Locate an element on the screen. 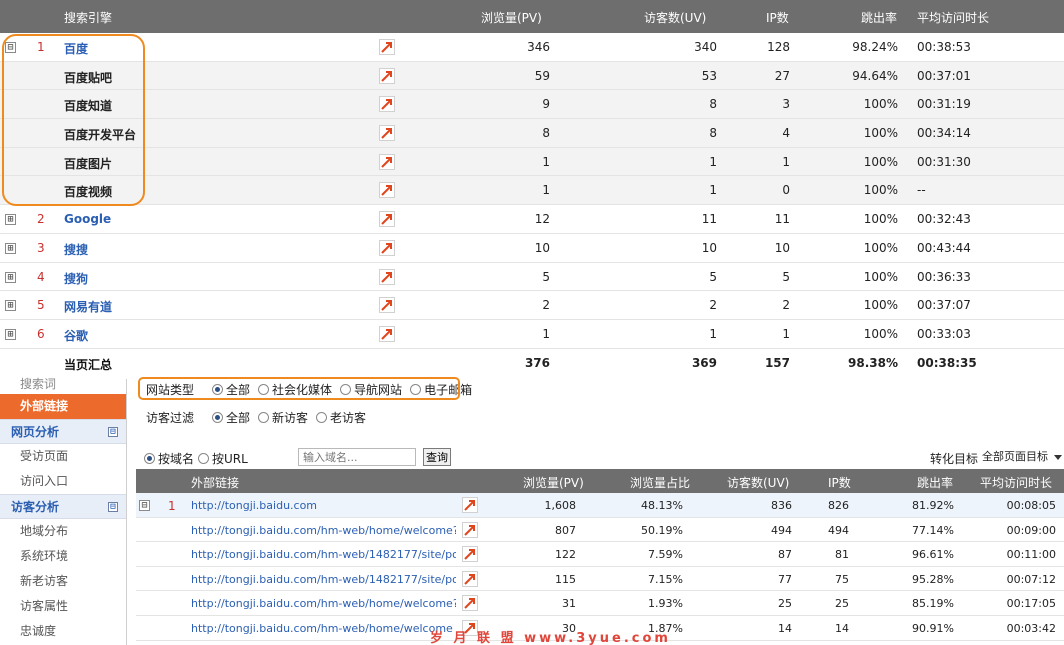 This screenshot has height=645, width=1064. cell-pv: 1 is located at coordinates (546, 190).